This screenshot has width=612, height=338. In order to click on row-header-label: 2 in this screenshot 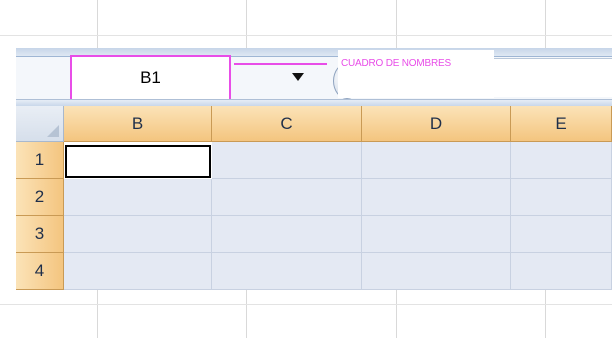, I will do `click(39, 196)`.